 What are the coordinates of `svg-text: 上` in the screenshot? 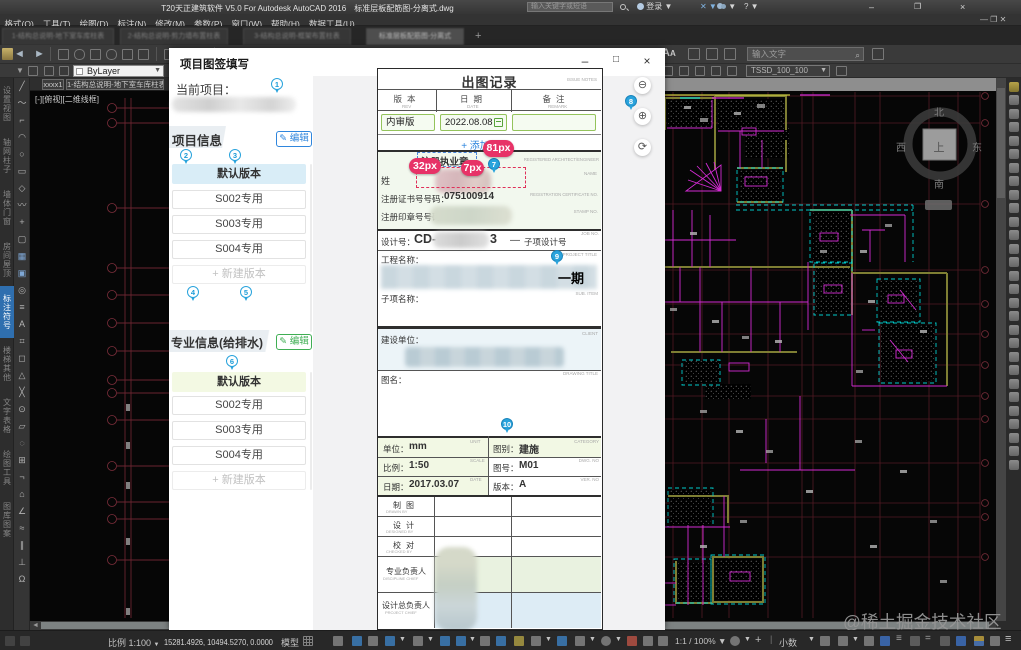 It's located at (939, 147).